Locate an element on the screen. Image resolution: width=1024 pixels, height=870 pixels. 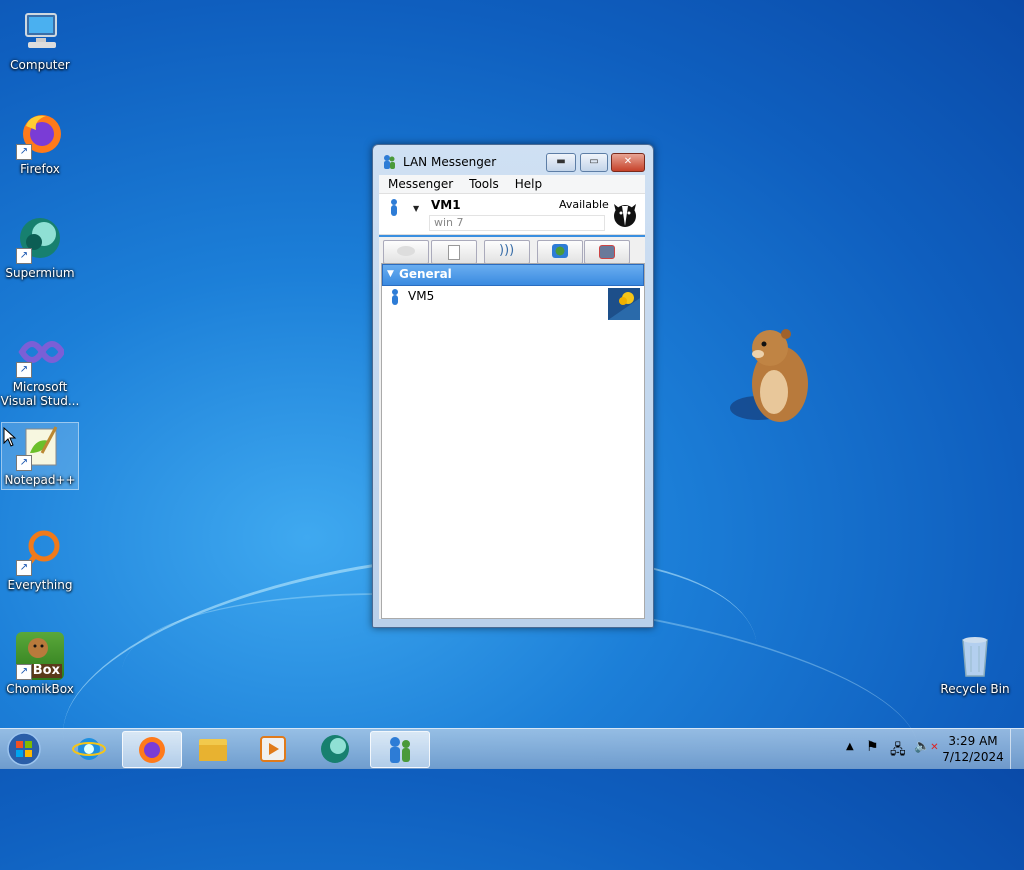
taskbar-media-player is located at coordinates (273, 748).